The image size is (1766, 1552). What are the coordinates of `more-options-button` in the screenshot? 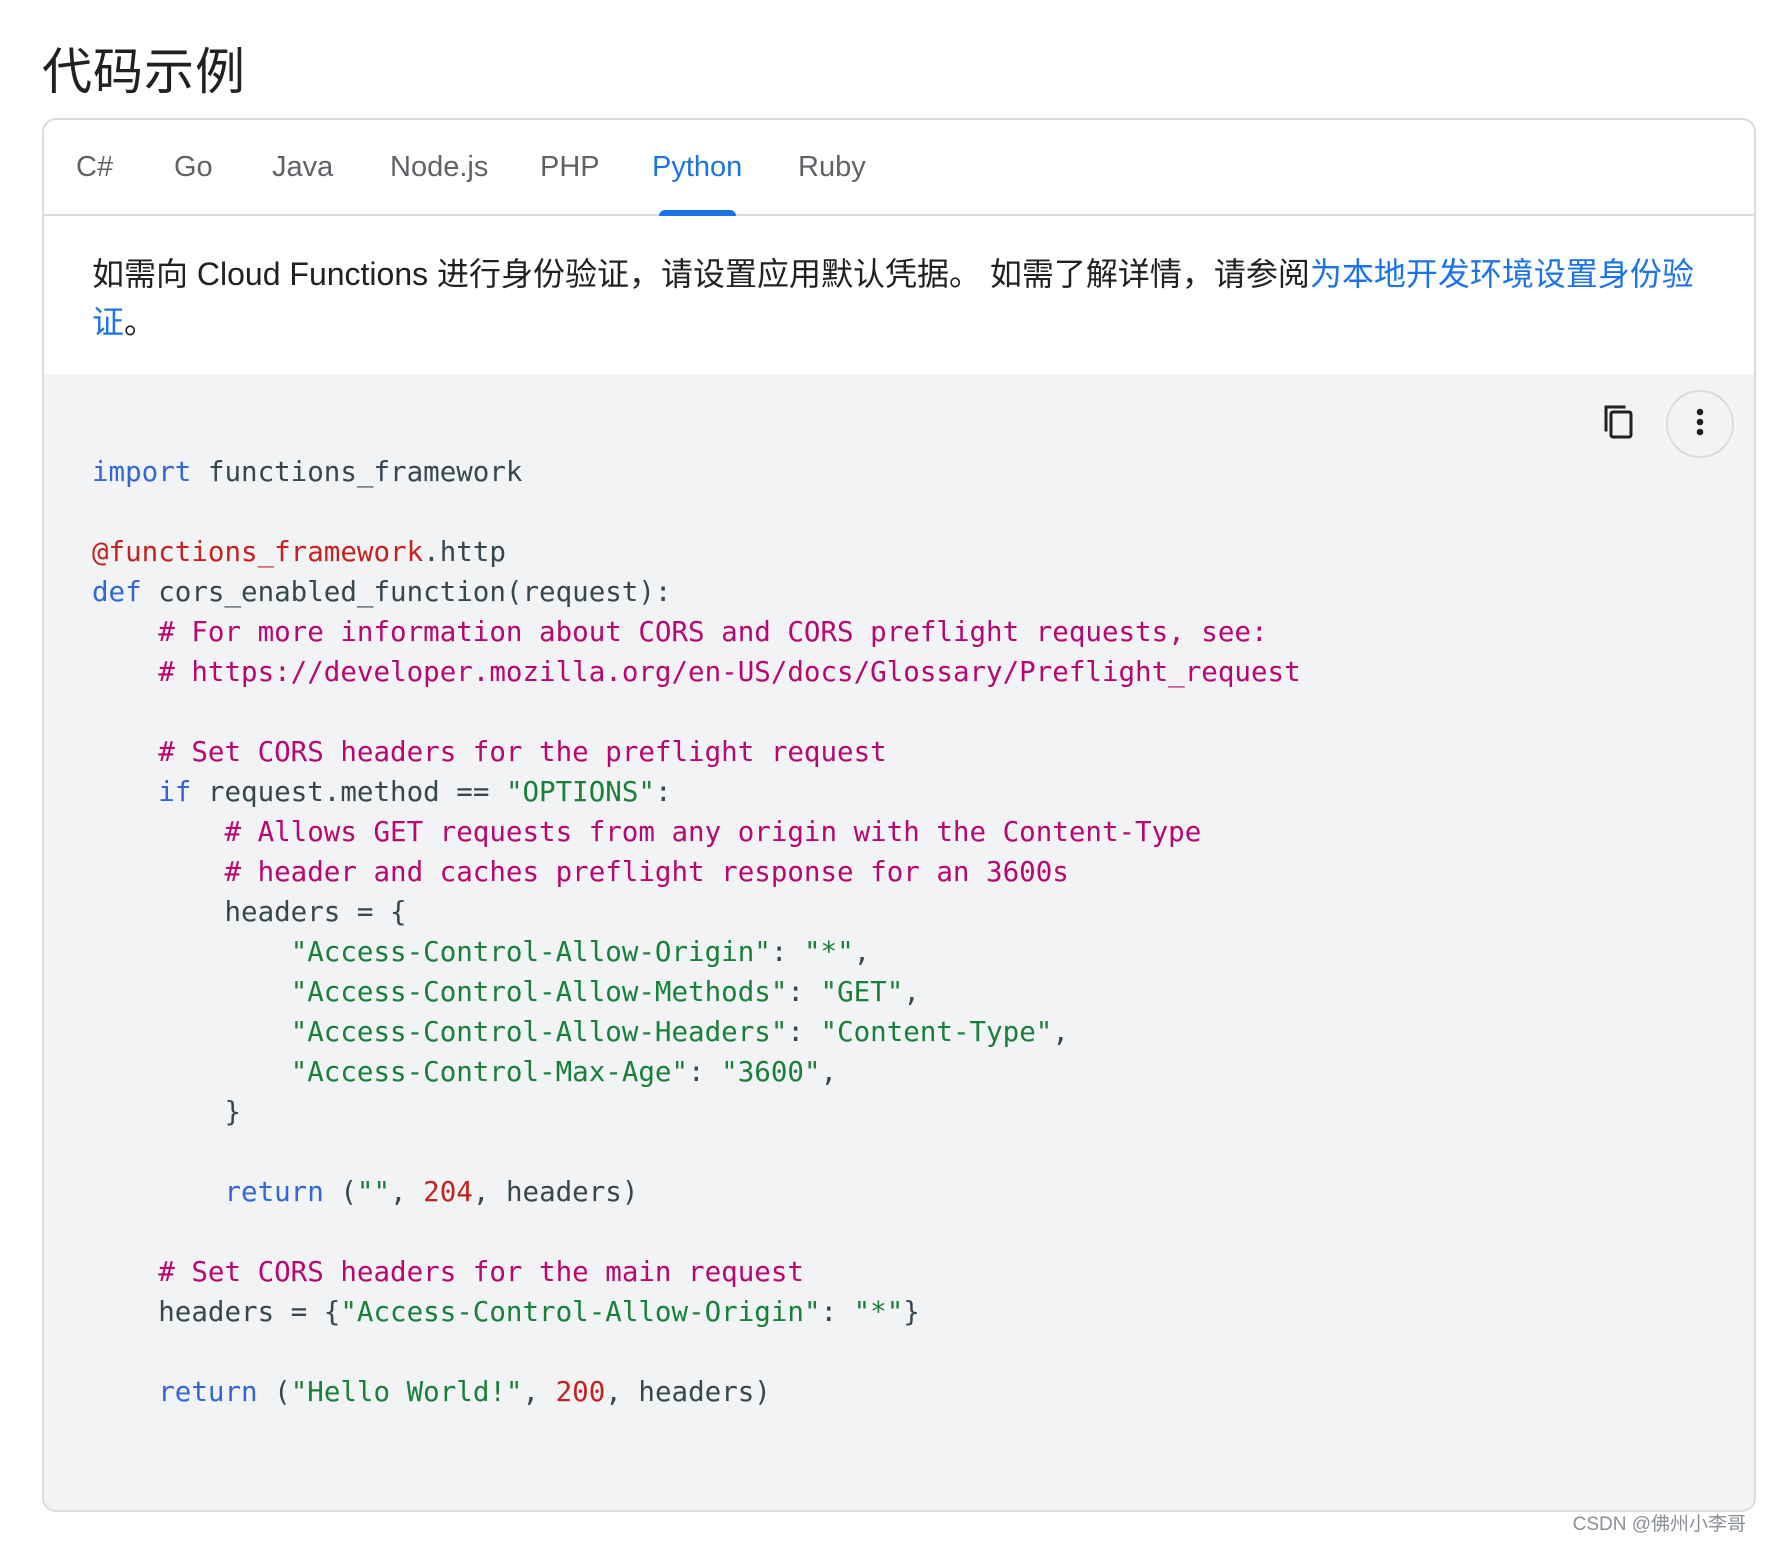 It's located at (1700, 424).